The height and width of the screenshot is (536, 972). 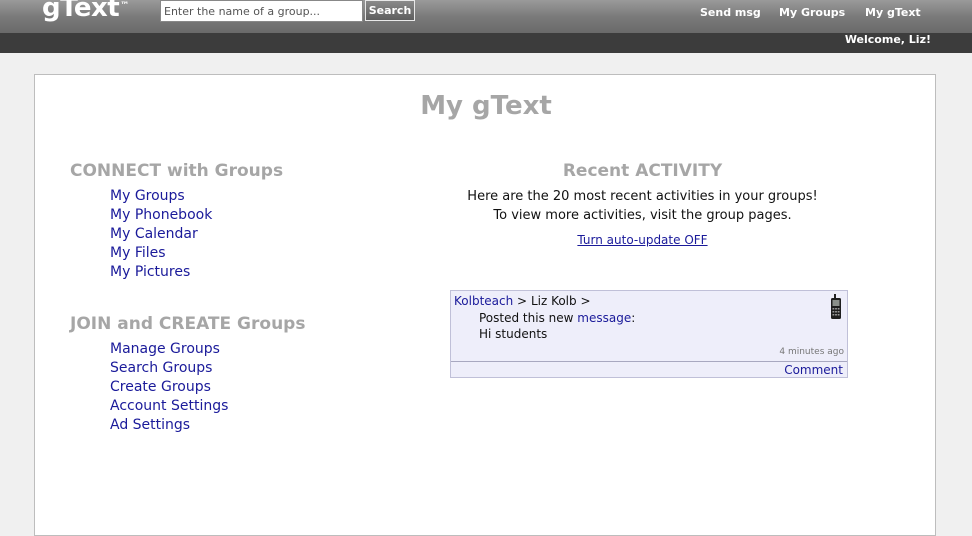 I want to click on list-item: Account Settings, so click(x=169, y=406).